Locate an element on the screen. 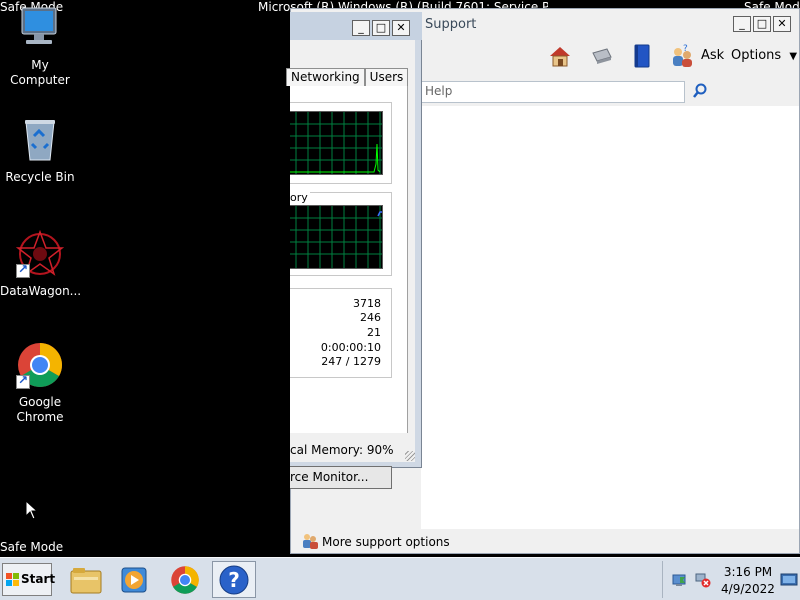 The width and height of the screenshot is (800, 600). action-center-flag-icon is located at coordinates (679, 580).